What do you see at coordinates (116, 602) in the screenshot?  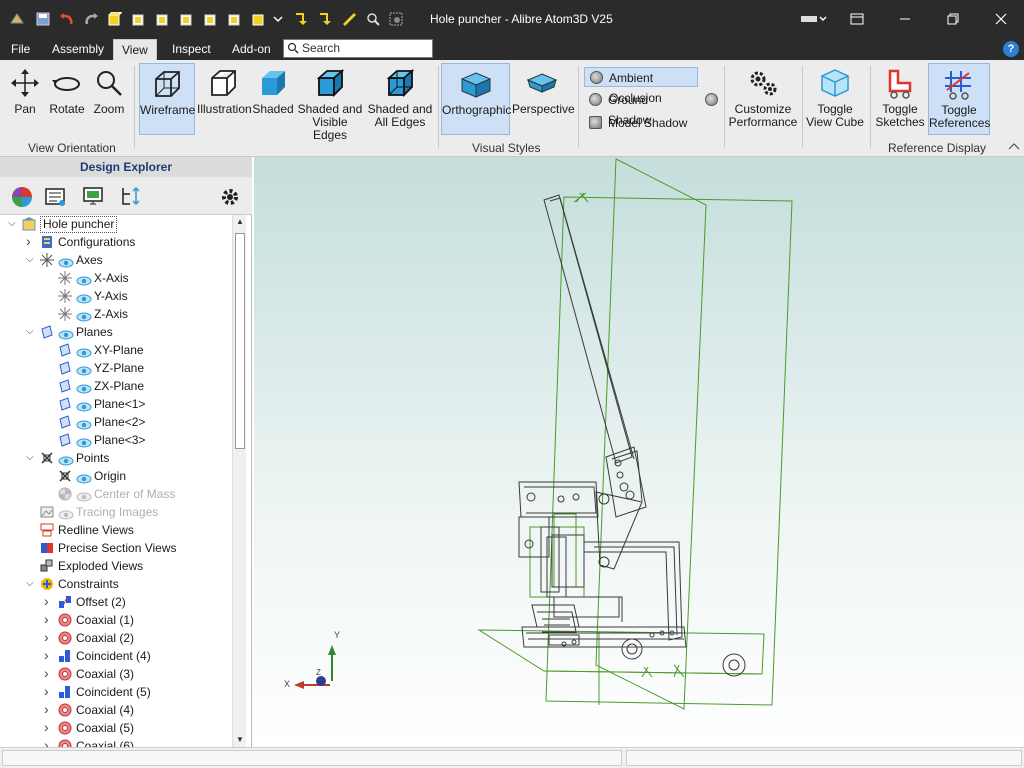 I see `tree-item: › Offset (2)` at bounding box center [116, 602].